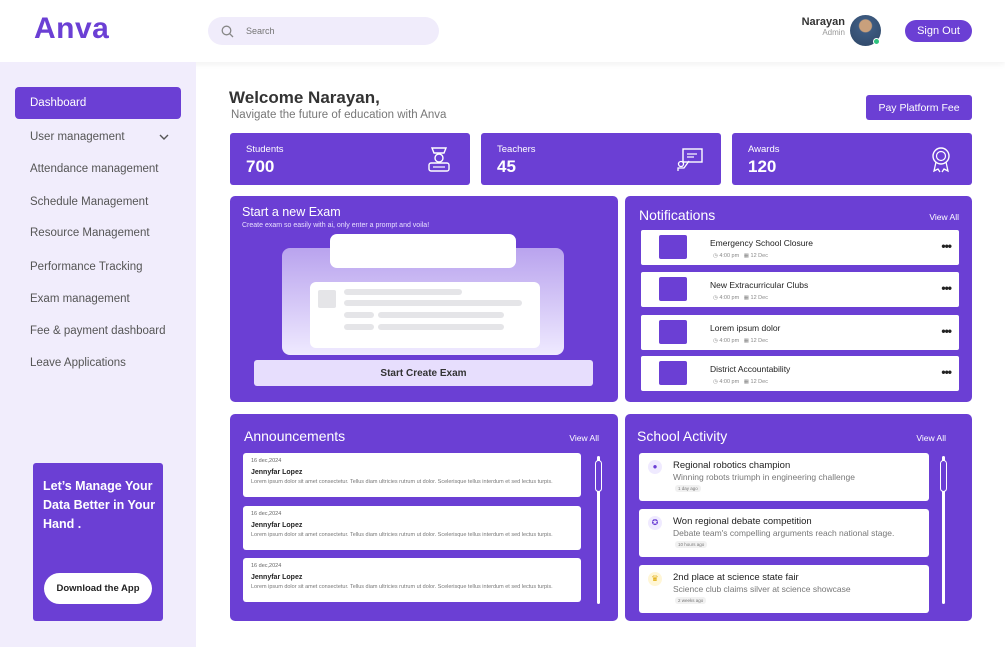 This screenshot has height=647, width=1005. I want to click on app-logo: Anva, so click(71, 29).